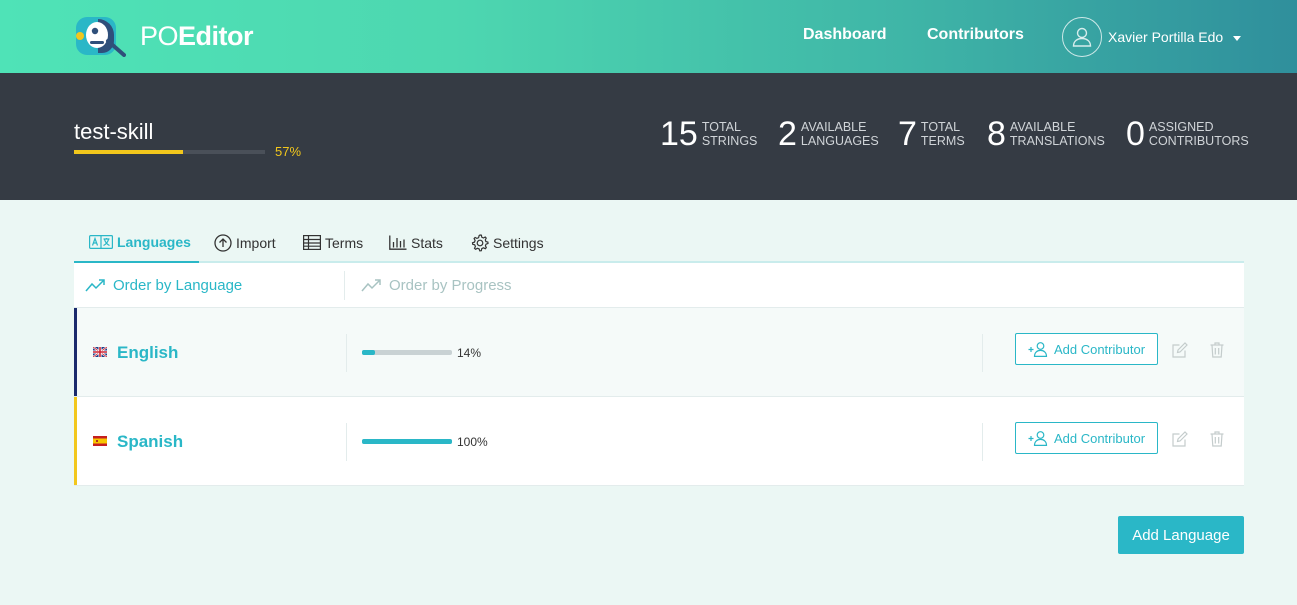 The image size is (1297, 605). Describe the element at coordinates (450, 285) in the screenshot. I see `order-label: Order by Progress` at that location.